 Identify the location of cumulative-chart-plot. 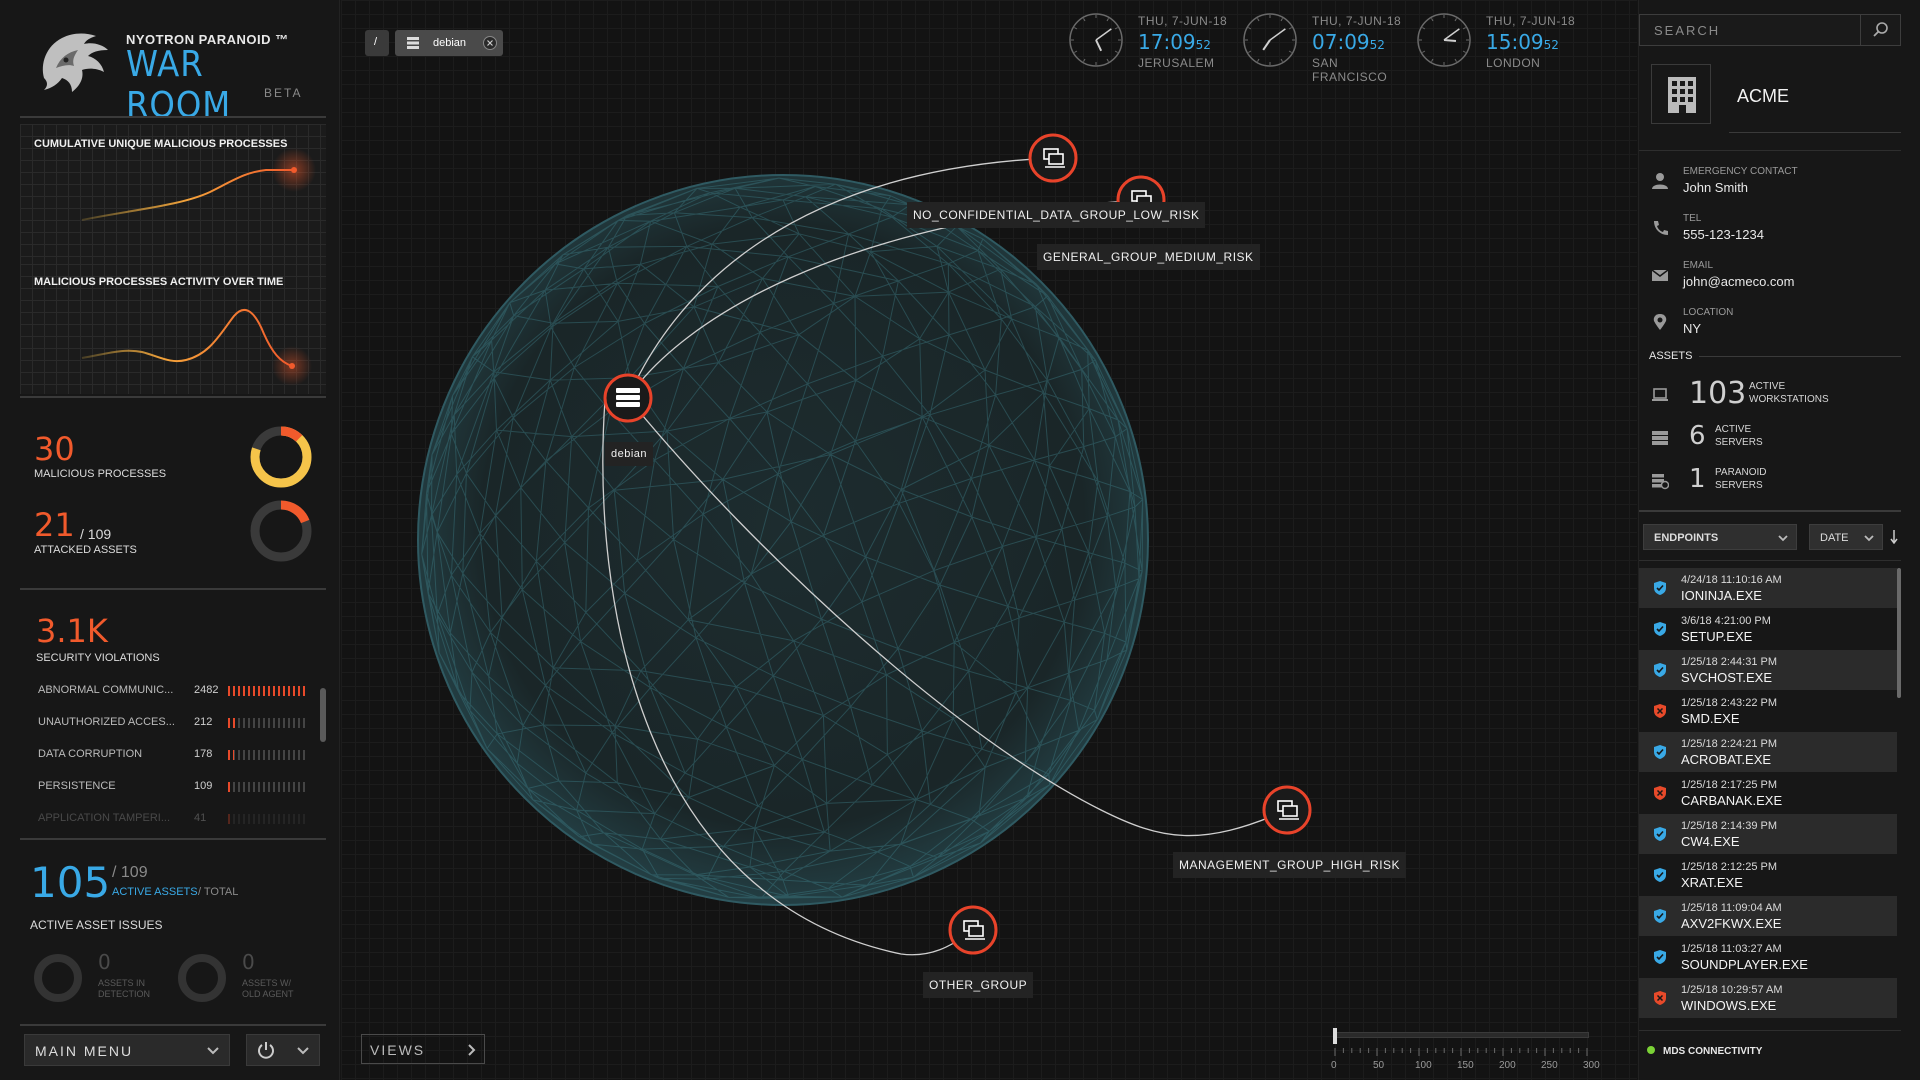
(198, 184).